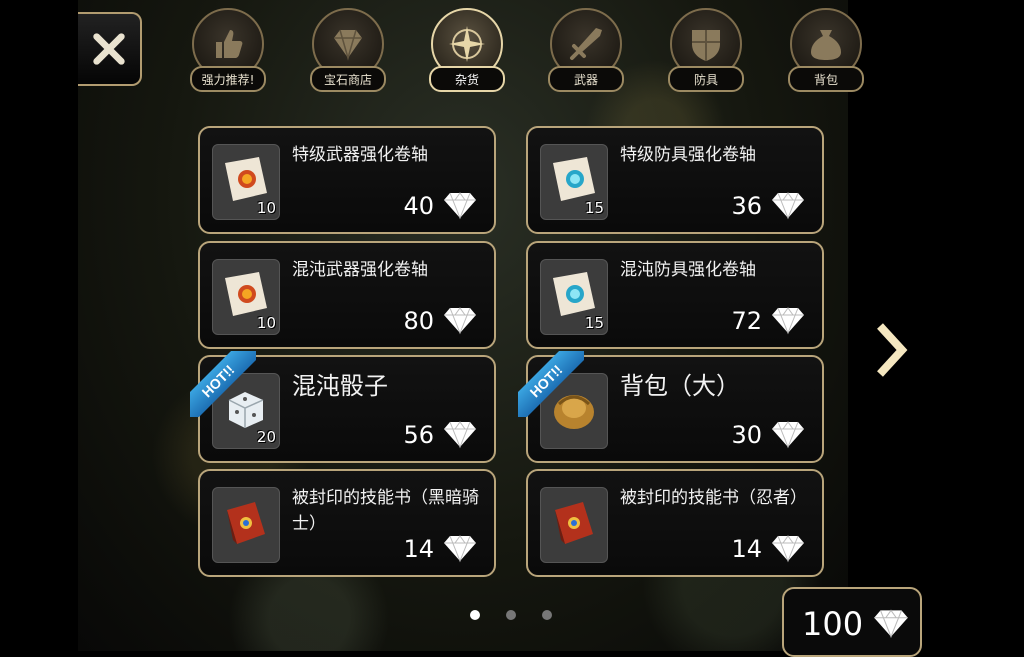 This screenshot has width=1024, height=657. I want to click on item-price: 72, so click(746, 321).